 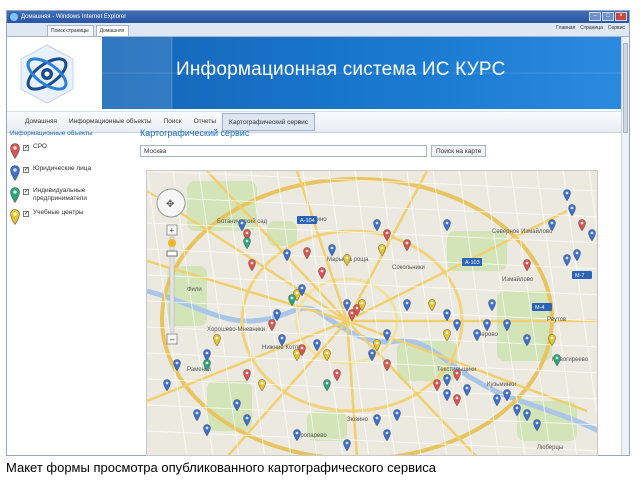 I want to click on map-district-label: Фили, so click(x=194, y=290).